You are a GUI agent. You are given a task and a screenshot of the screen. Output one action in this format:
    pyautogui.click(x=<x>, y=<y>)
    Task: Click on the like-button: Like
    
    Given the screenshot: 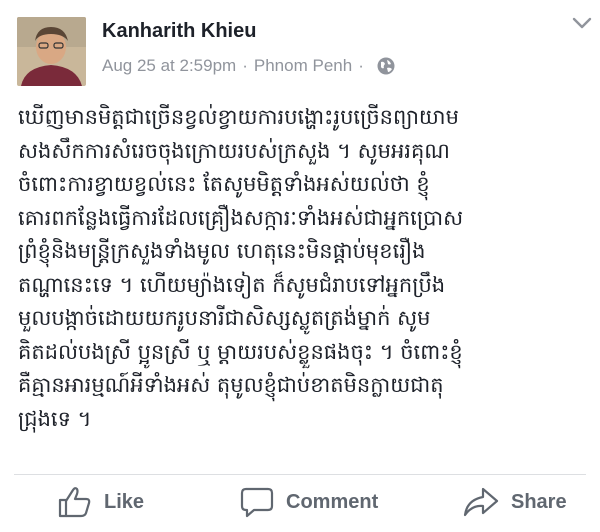 What is the action you would take?
    pyautogui.click(x=101, y=502)
    